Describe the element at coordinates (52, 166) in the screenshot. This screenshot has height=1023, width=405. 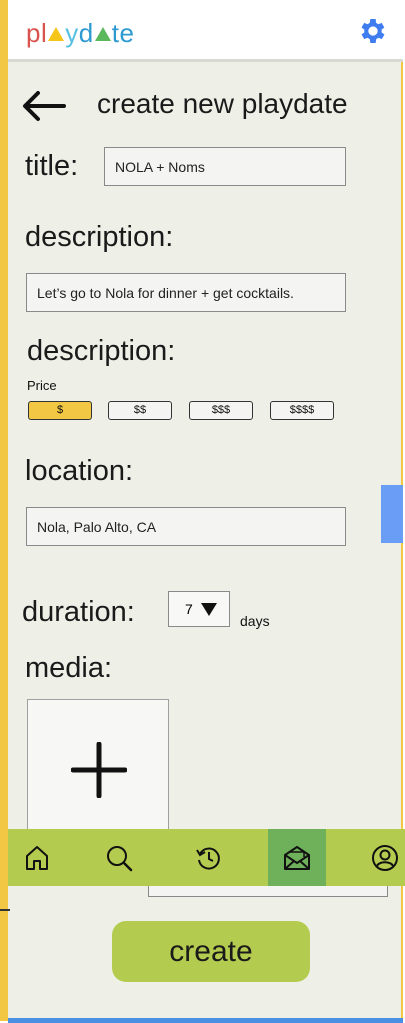
I see `title-label: title:` at that location.